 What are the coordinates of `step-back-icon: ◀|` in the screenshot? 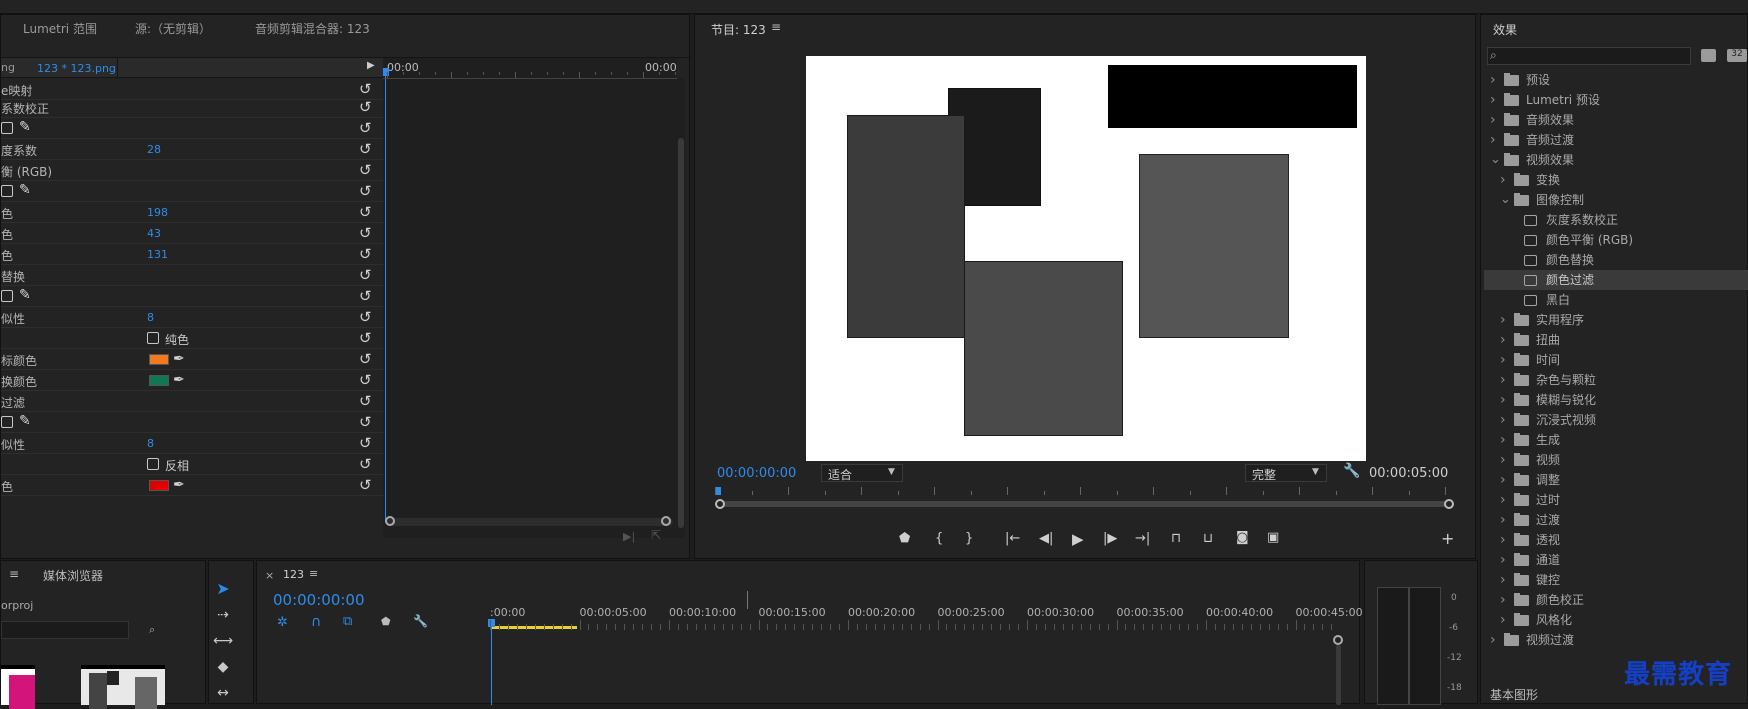 It's located at (1046, 538).